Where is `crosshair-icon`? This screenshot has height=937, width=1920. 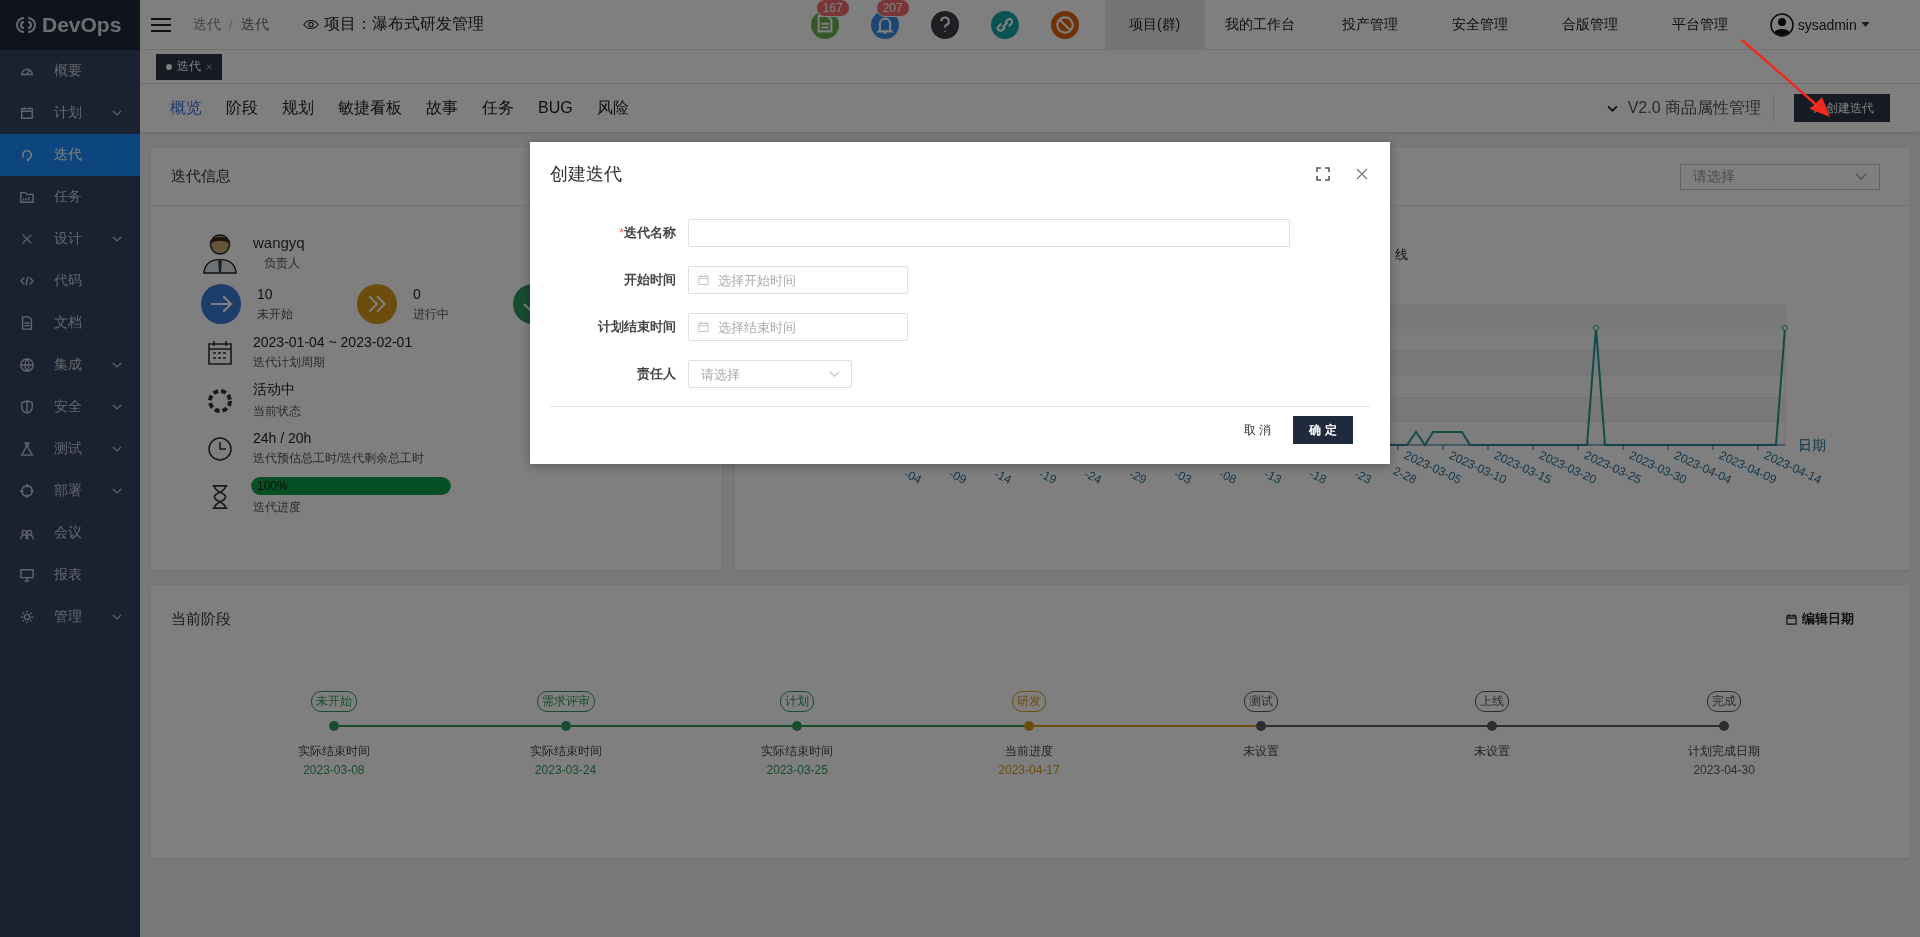
crosshair-icon is located at coordinates (27, 491).